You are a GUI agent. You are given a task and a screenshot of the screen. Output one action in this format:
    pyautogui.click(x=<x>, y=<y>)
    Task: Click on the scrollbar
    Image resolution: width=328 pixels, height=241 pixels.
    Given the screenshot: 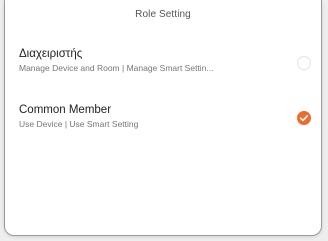 What is the action you would take?
    pyautogui.click(x=321, y=118)
    